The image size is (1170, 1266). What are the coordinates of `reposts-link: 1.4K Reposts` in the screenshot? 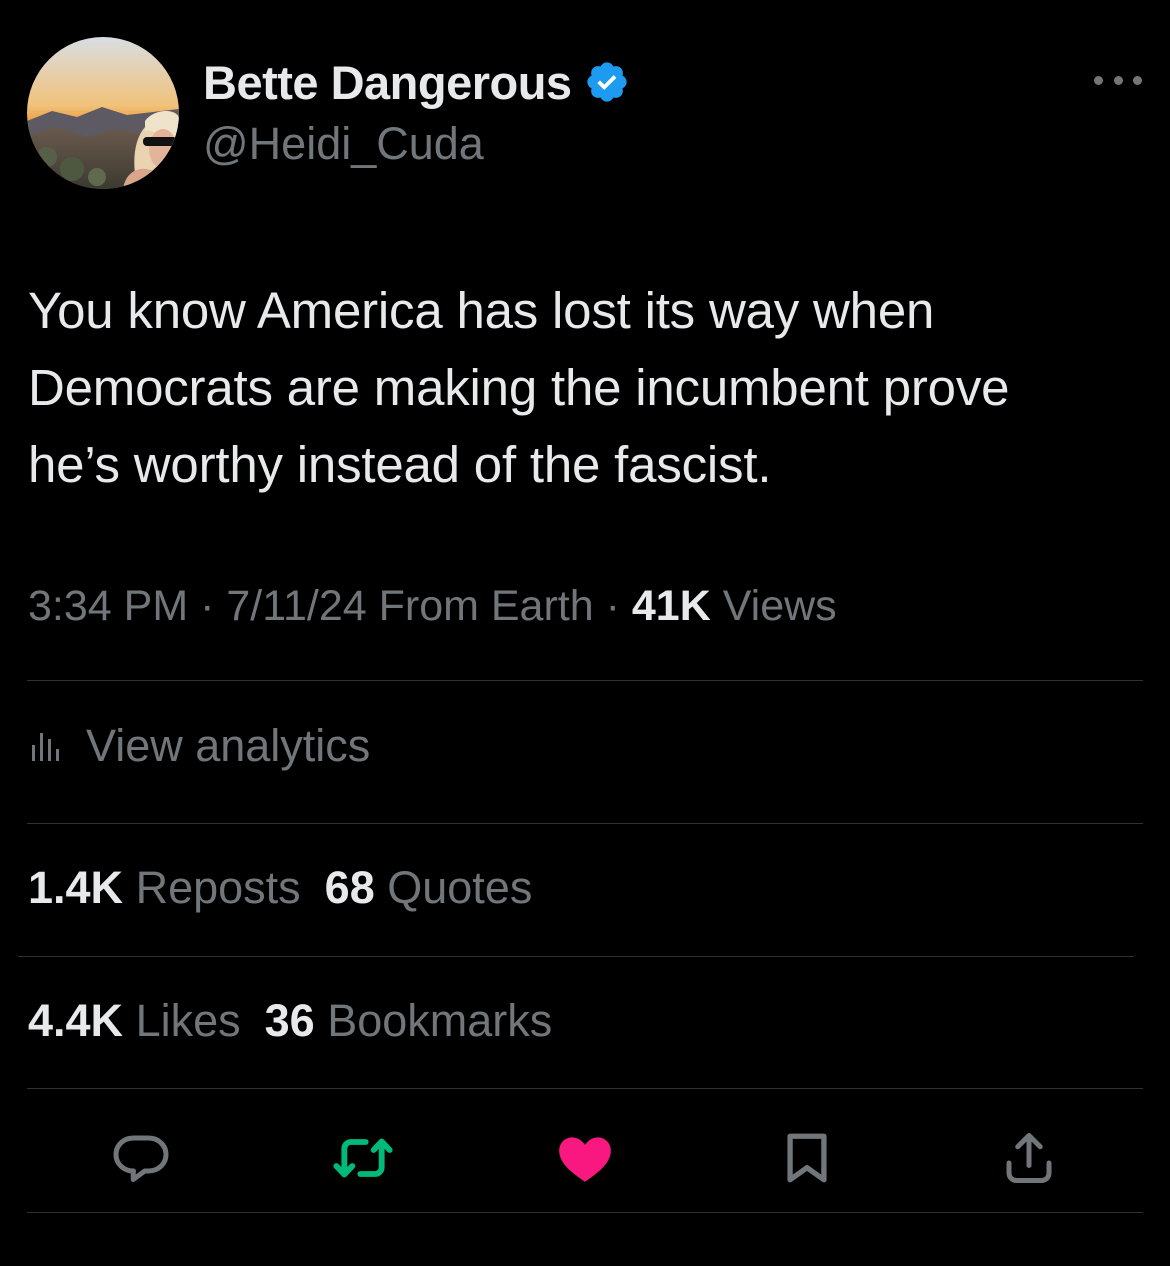 It's located at (164, 887).